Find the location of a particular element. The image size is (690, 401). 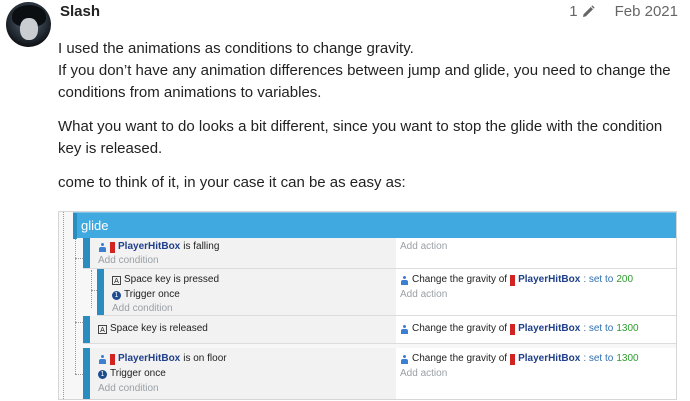

condition-text: Space key is released is located at coordinates (159, 328).